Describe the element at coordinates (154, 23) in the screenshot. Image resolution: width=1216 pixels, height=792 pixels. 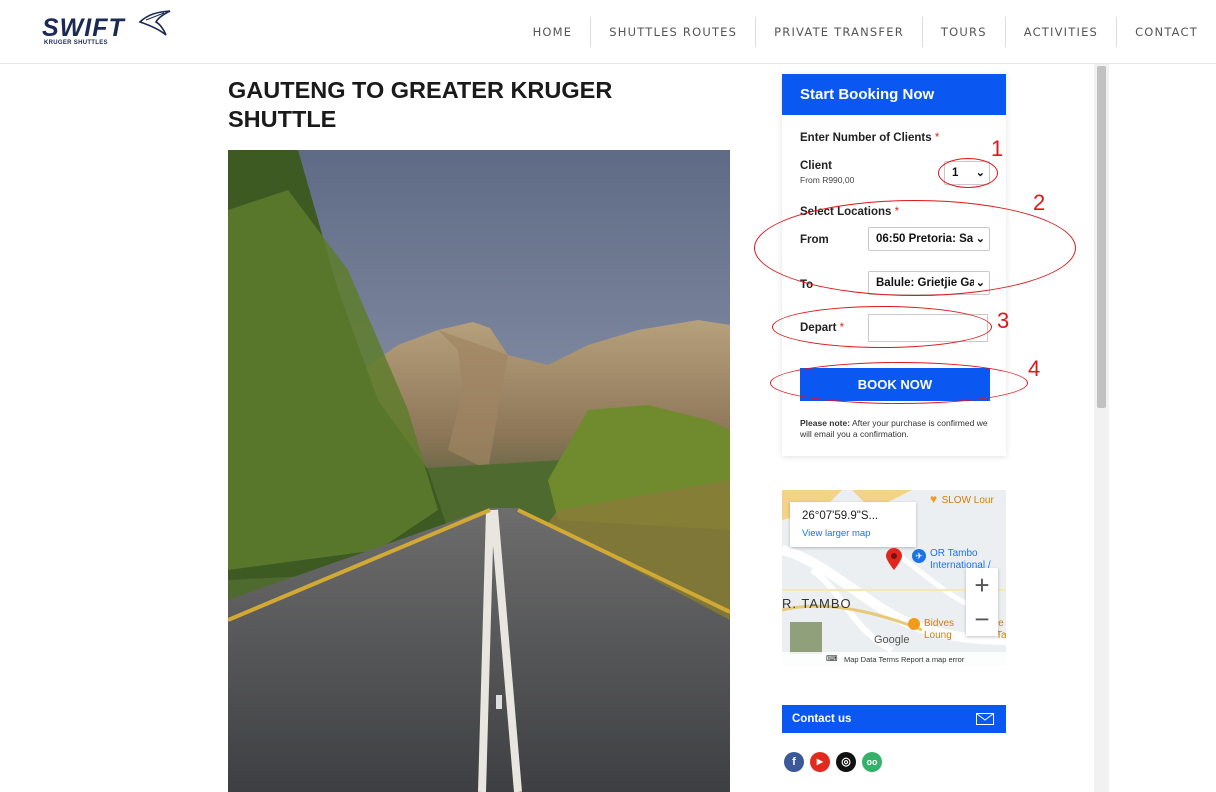
I see `swallow-icon` at that location.